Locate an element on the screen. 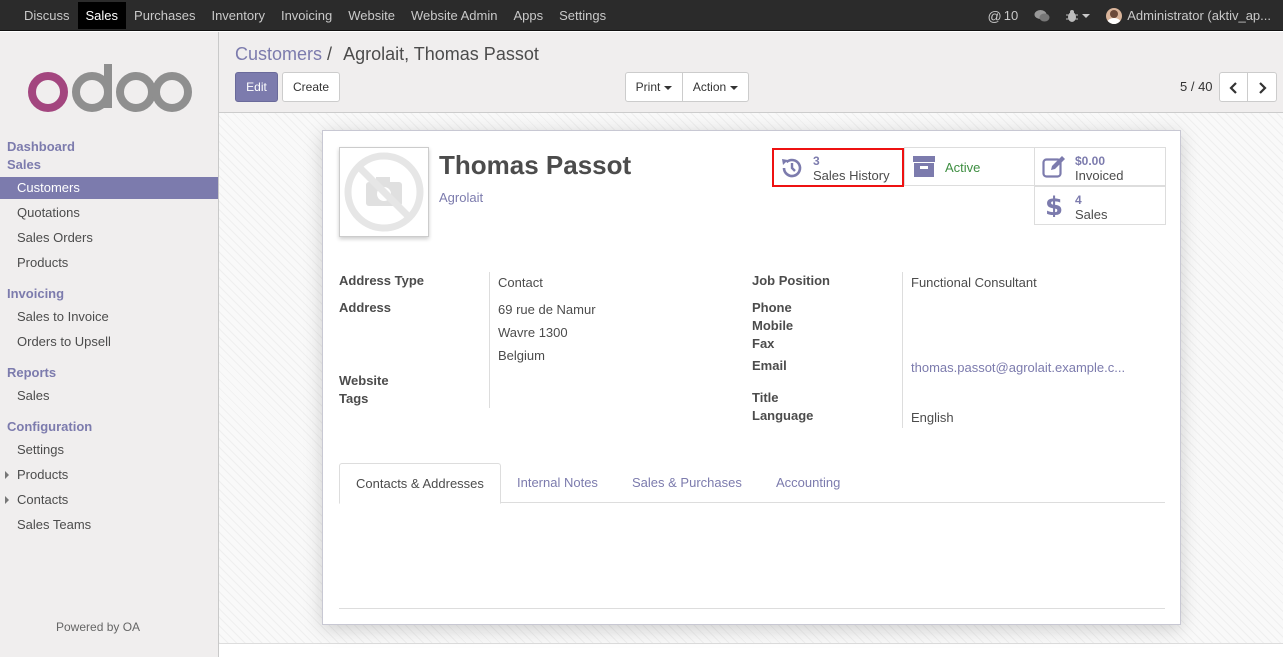 This screenshot has width=1283, height=657. menu-sales: Sales is located at coordinates (102, 15).